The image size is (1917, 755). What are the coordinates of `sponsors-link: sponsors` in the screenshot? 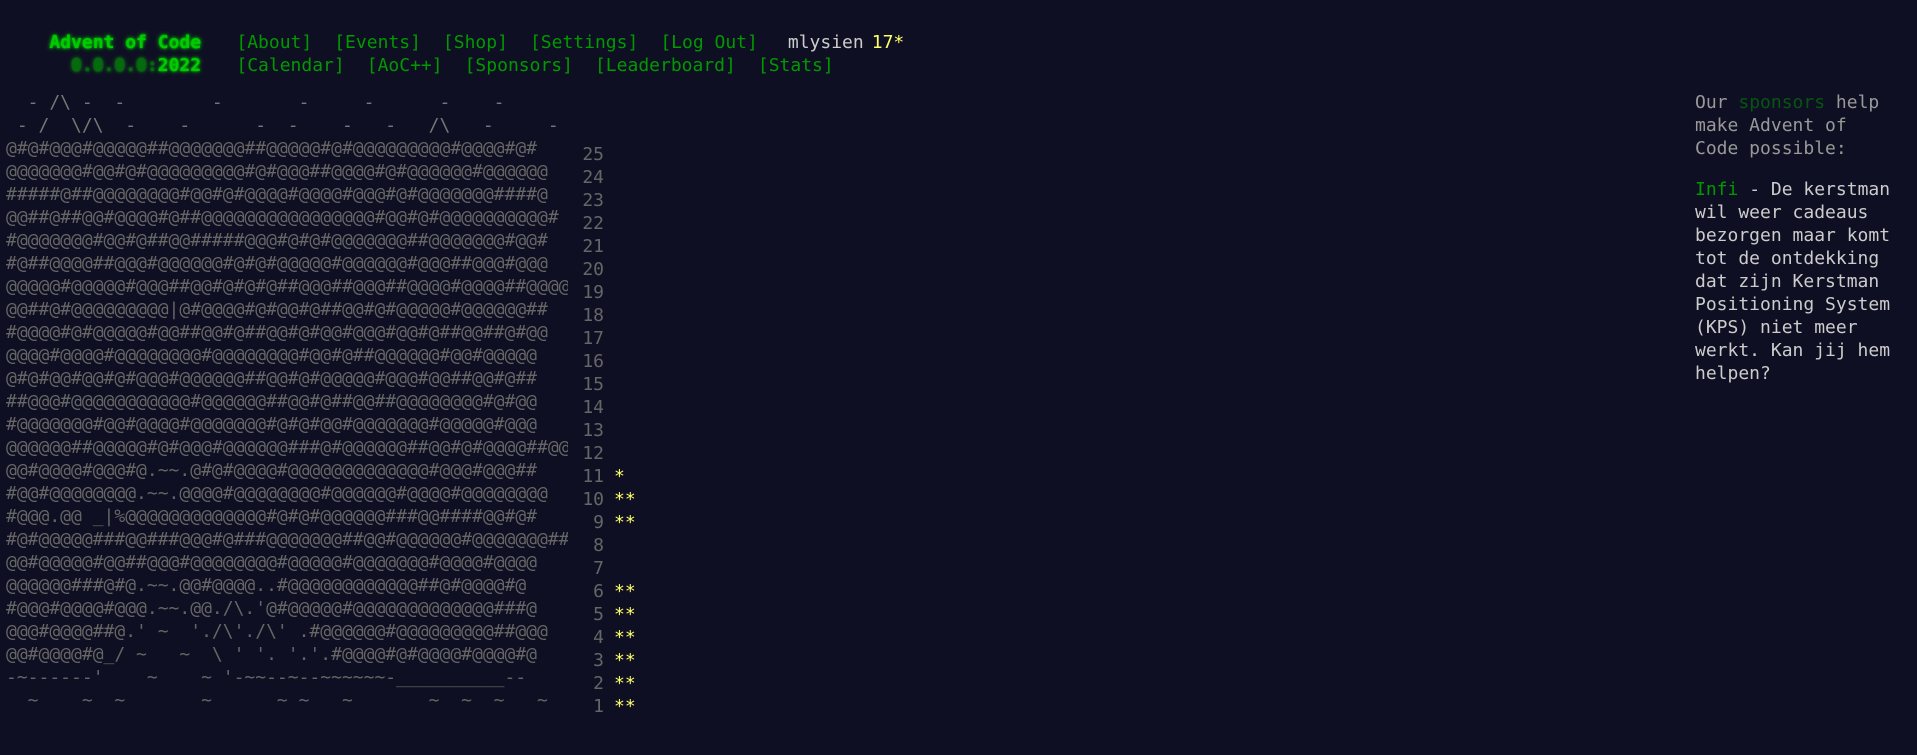 It's located at (1781, 102).